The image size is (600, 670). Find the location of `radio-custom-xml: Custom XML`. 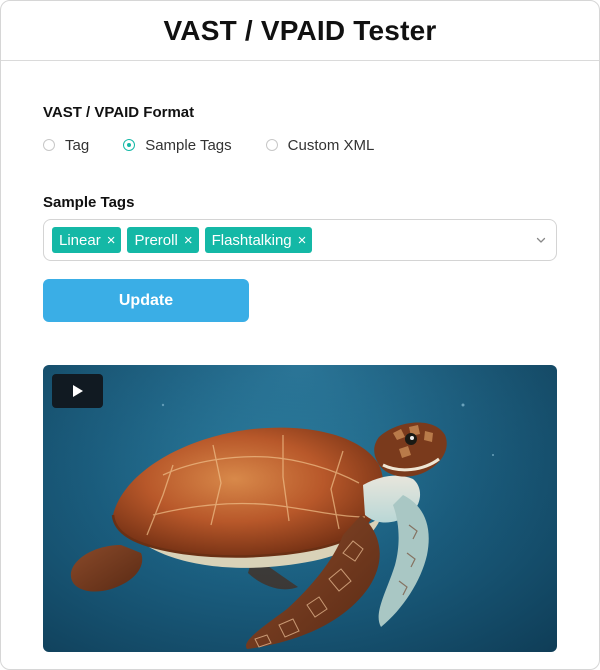

radio-custom-xml: Custom XML is located at coordinates (320, 145).